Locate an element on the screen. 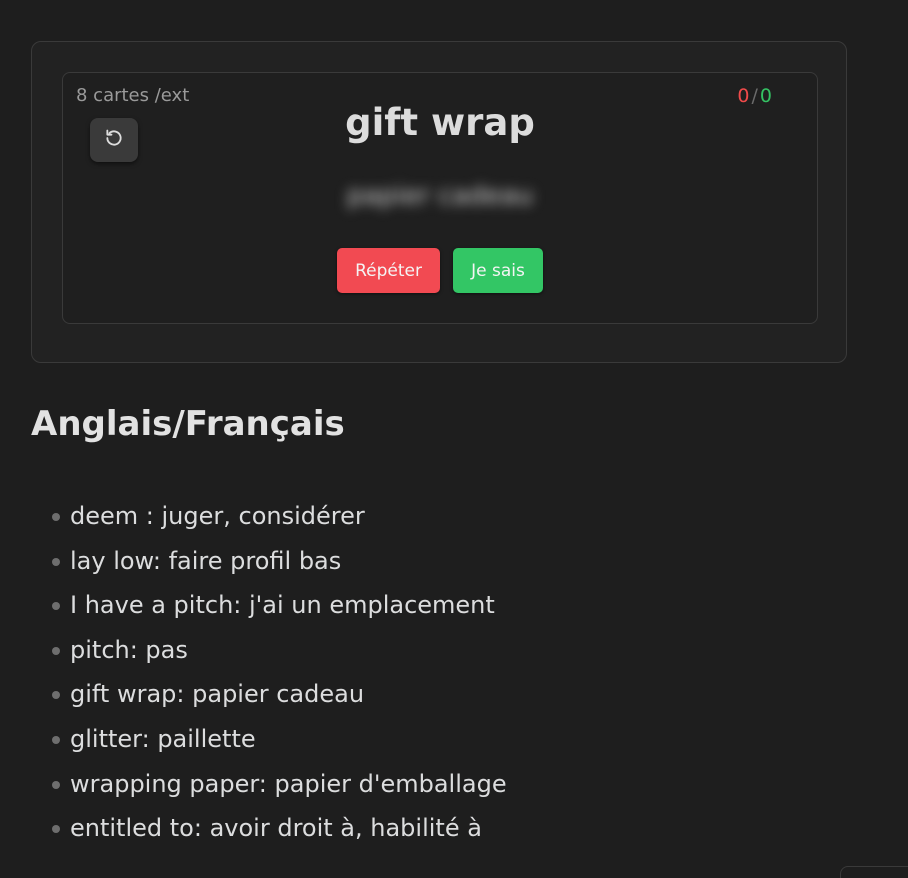 Image resolution: width=908 pixels, height=878 pixels. list-item: lay low: faire profil bas is located at coordinates (278, 561).